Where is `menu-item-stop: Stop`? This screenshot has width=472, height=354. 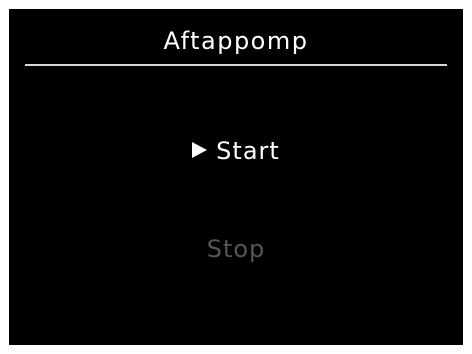 menu-item-stop: Stop is located at coordinates (236, 249).